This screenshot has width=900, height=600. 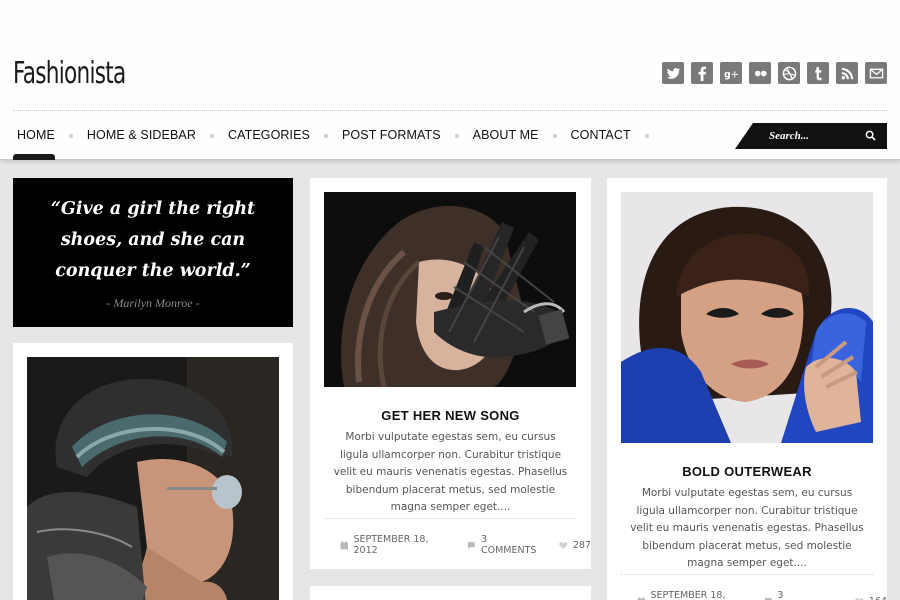 What do you see at coordinates (153, 303) in the screenshot?
I see `quote-author: - Marilyn Monroe -` at bounding box center [153, 303].